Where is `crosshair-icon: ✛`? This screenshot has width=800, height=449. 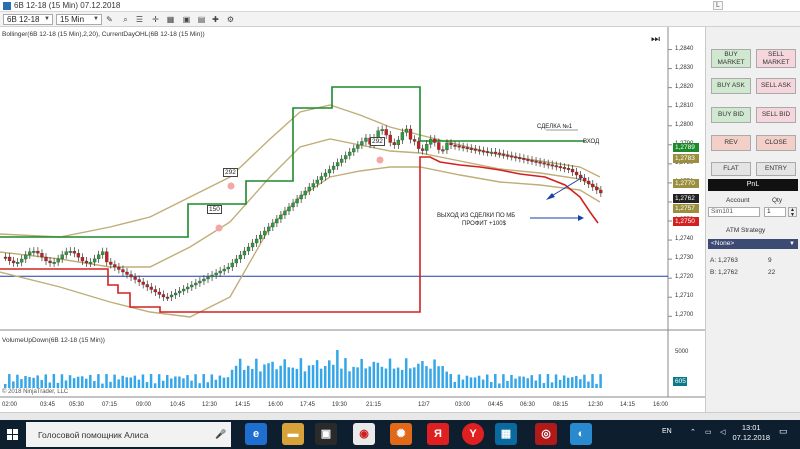
crosshair-icon: ✛ is located at coordinates (155, 19).